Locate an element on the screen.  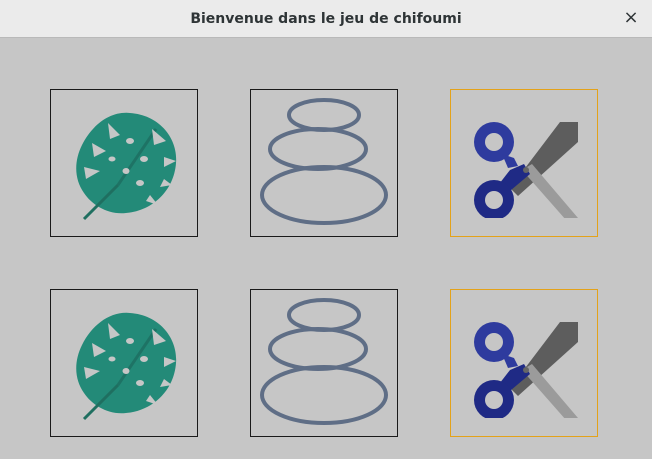
close-button: × is located at coordinates (631, 18).